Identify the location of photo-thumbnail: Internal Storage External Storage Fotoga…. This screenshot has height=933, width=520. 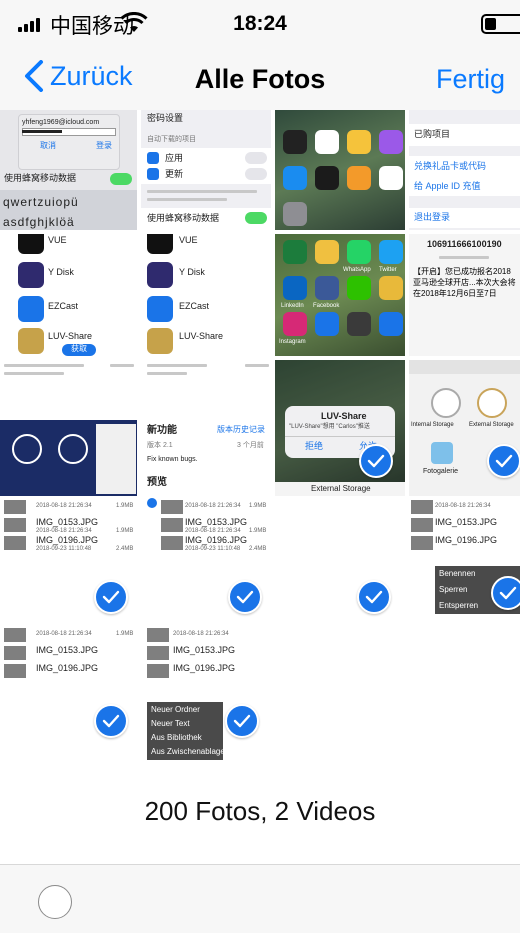
(464, 428).